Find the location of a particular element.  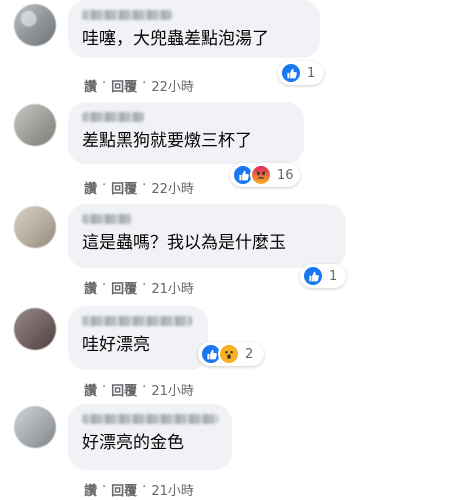

comment-bubble: 好漂亮的金色 is located at coordinates (150, 437).